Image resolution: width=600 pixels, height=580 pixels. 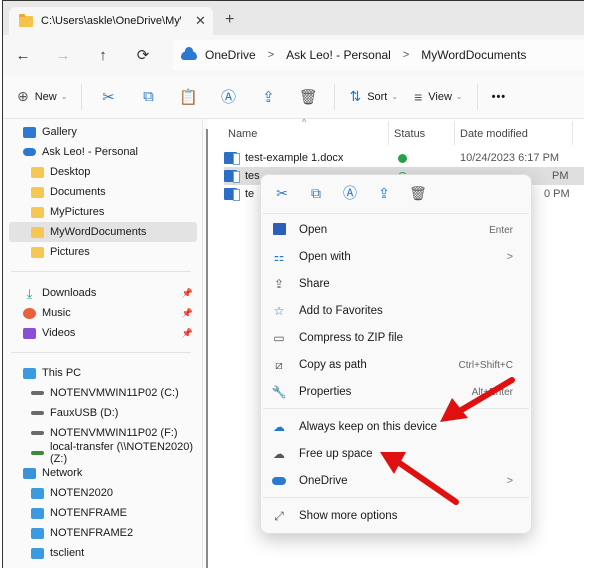 I want to click on view-button: ≡ View ⌄, so click(x=438, y=97).